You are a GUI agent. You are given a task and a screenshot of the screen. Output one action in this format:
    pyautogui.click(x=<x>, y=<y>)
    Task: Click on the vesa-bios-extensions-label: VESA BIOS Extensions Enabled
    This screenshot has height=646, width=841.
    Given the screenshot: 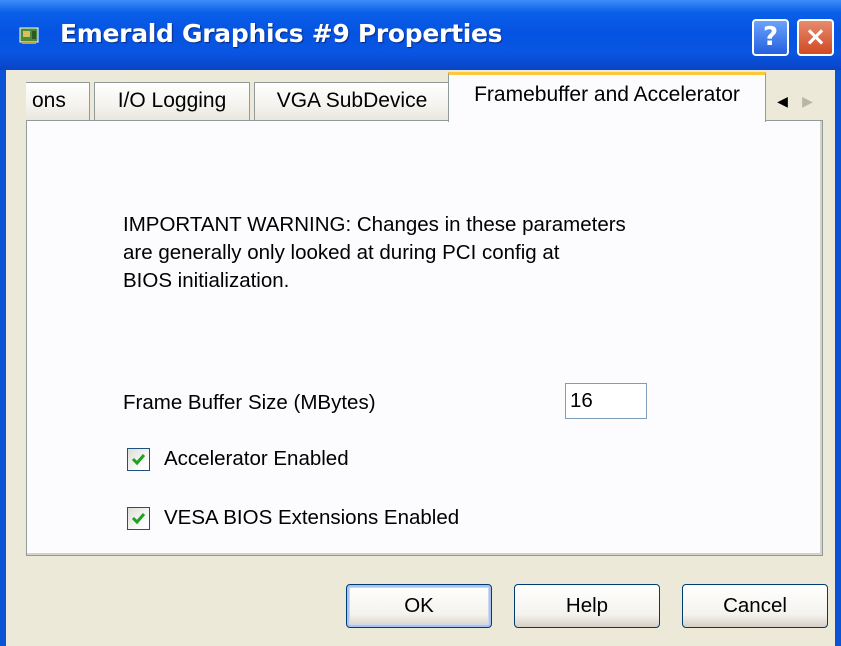 What is the action you would take?
    pyautogui.click(x=312, y=517)
    